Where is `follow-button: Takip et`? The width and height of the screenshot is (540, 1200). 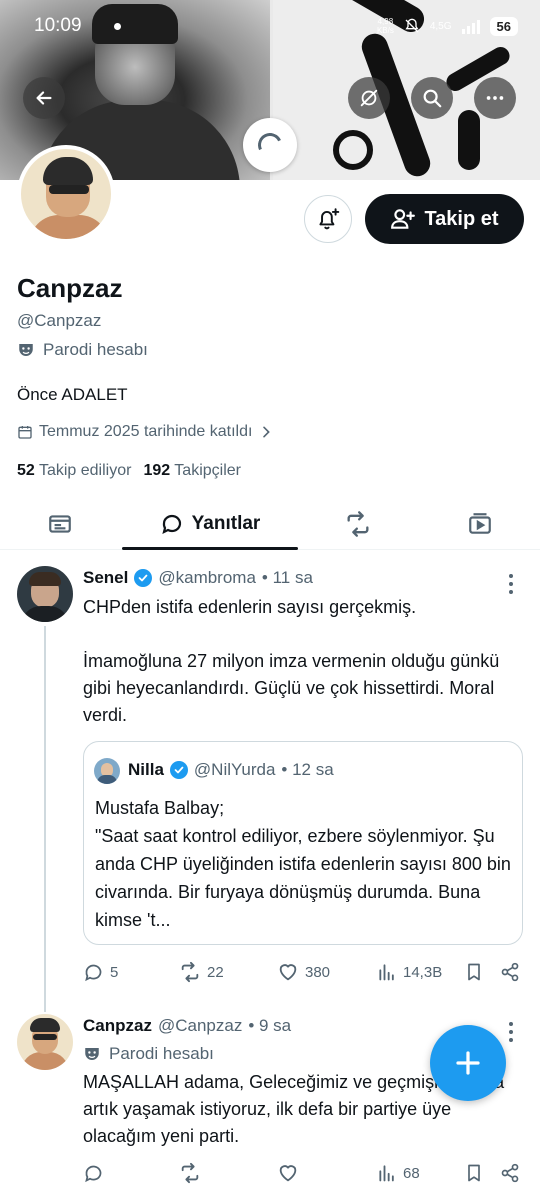
follow-button: Takip et is located at coordinates (444, 219).